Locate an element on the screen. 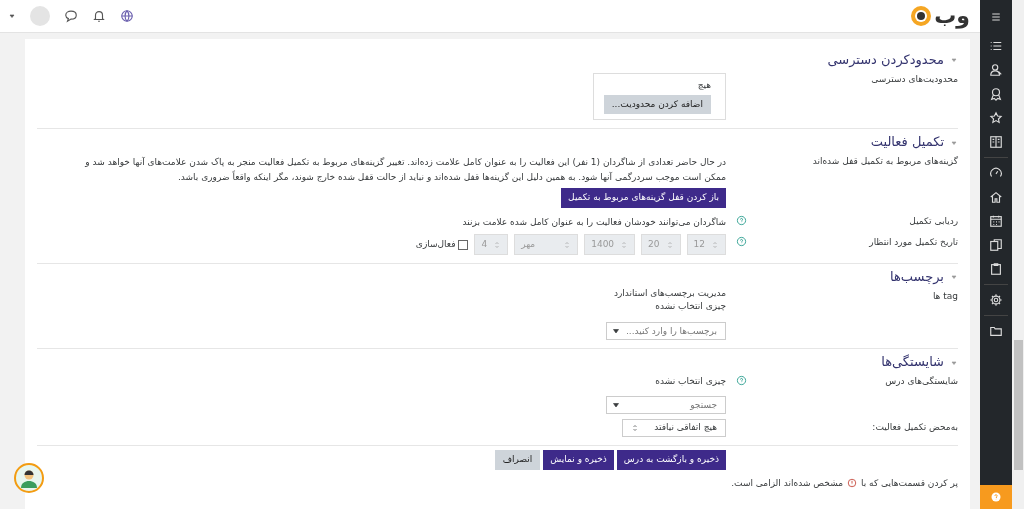 The width and height of the screenshot is (1024, 509). save-button: ذخیره و بازگشت به درس is located at coordinates (671, 459).